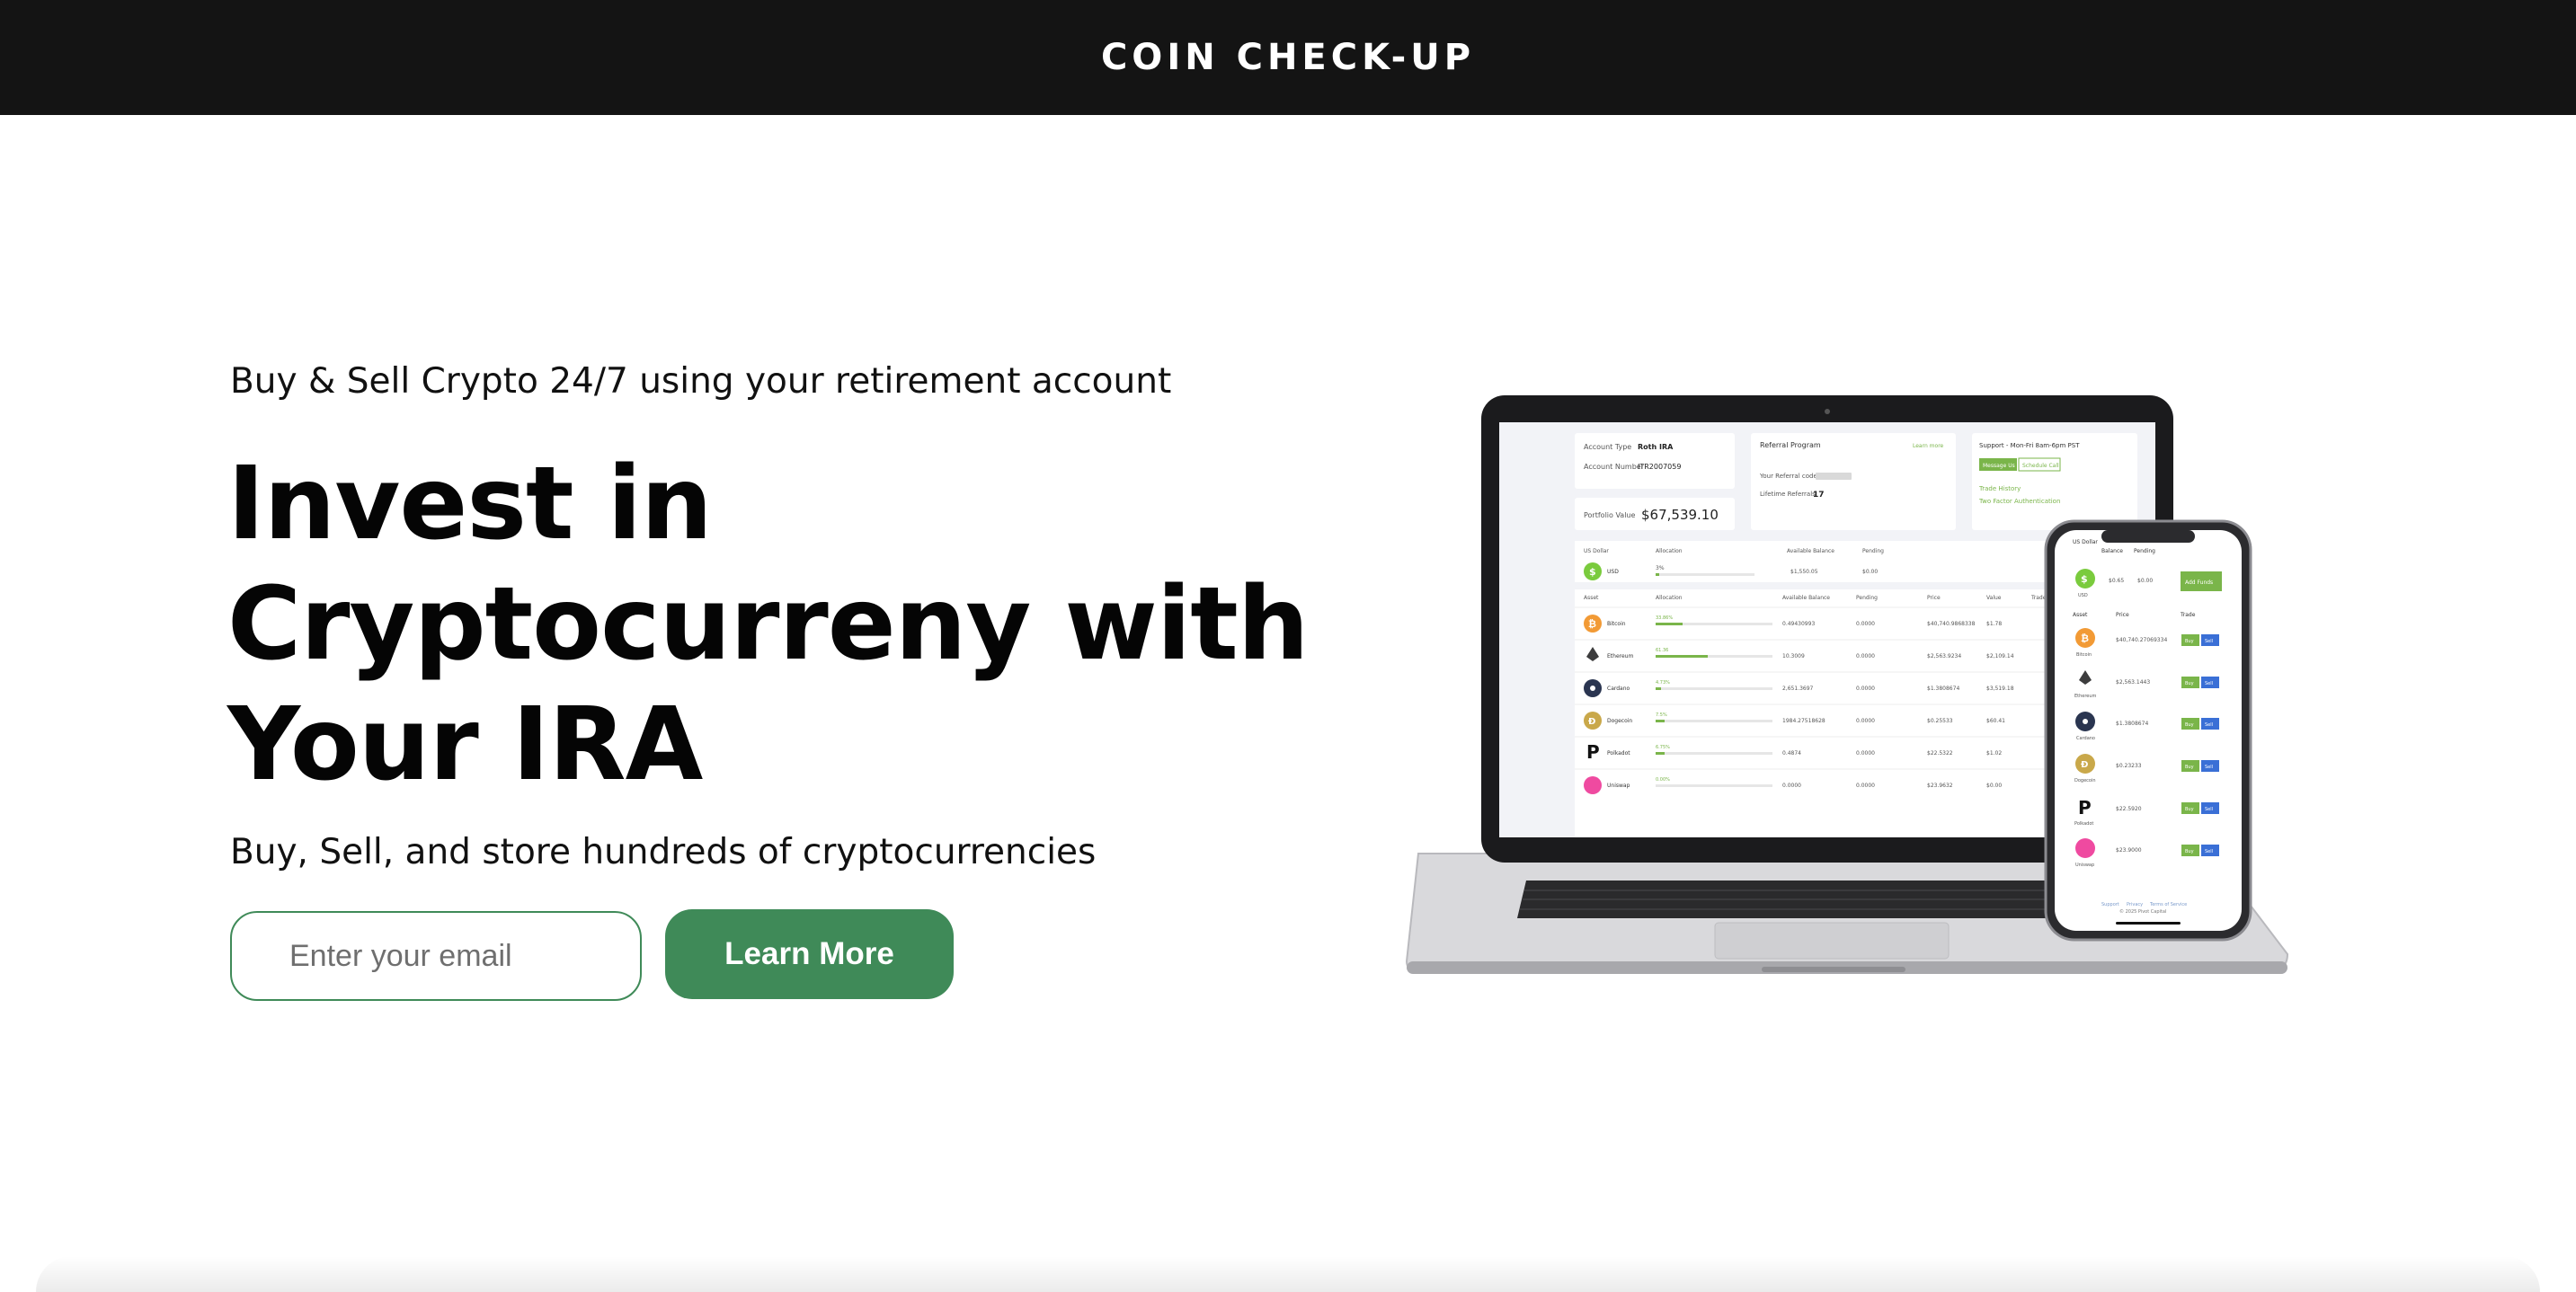 The height and width of the screenshot is (1292, 2576). Describe the element at coordinates (2080, 615) in the screenshot. I see `phone-asset-header: Asset` at that location.